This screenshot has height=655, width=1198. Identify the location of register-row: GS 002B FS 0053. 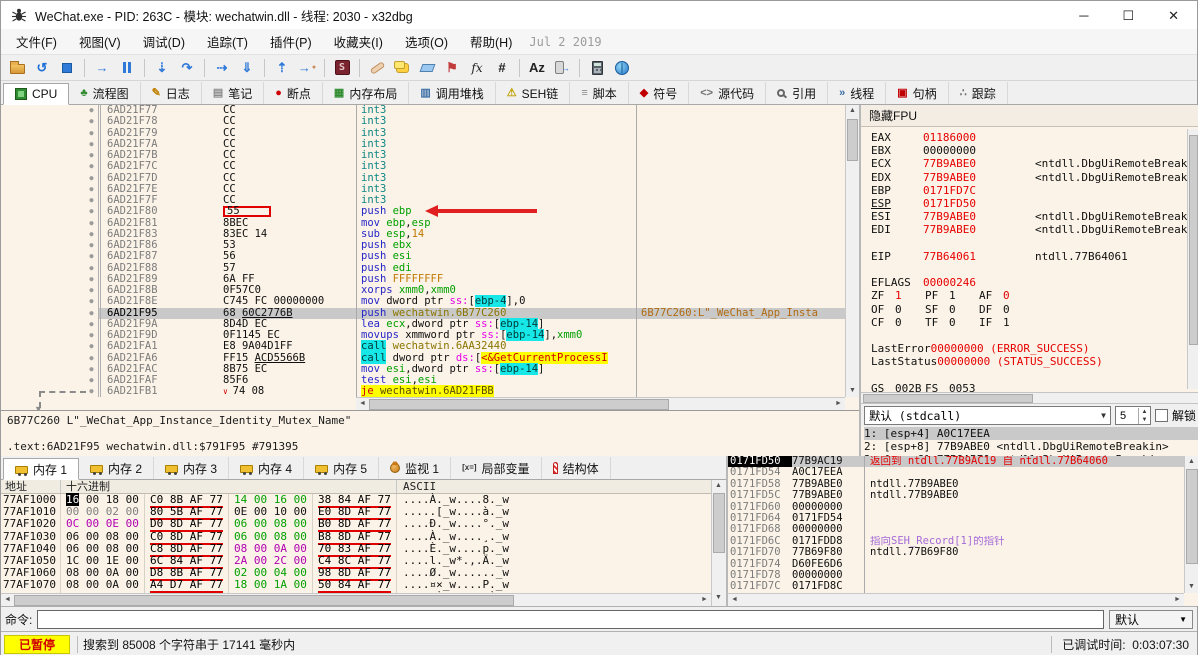
(1034, 387).